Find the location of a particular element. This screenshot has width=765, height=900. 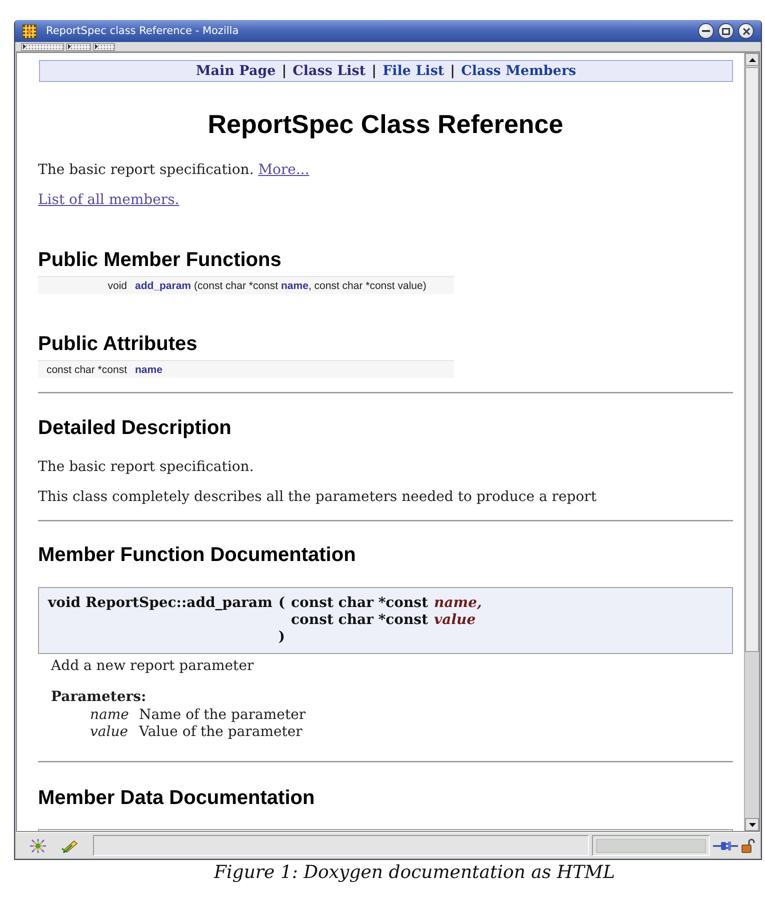

down-triangle-icon is located at coordinates (752, 824).